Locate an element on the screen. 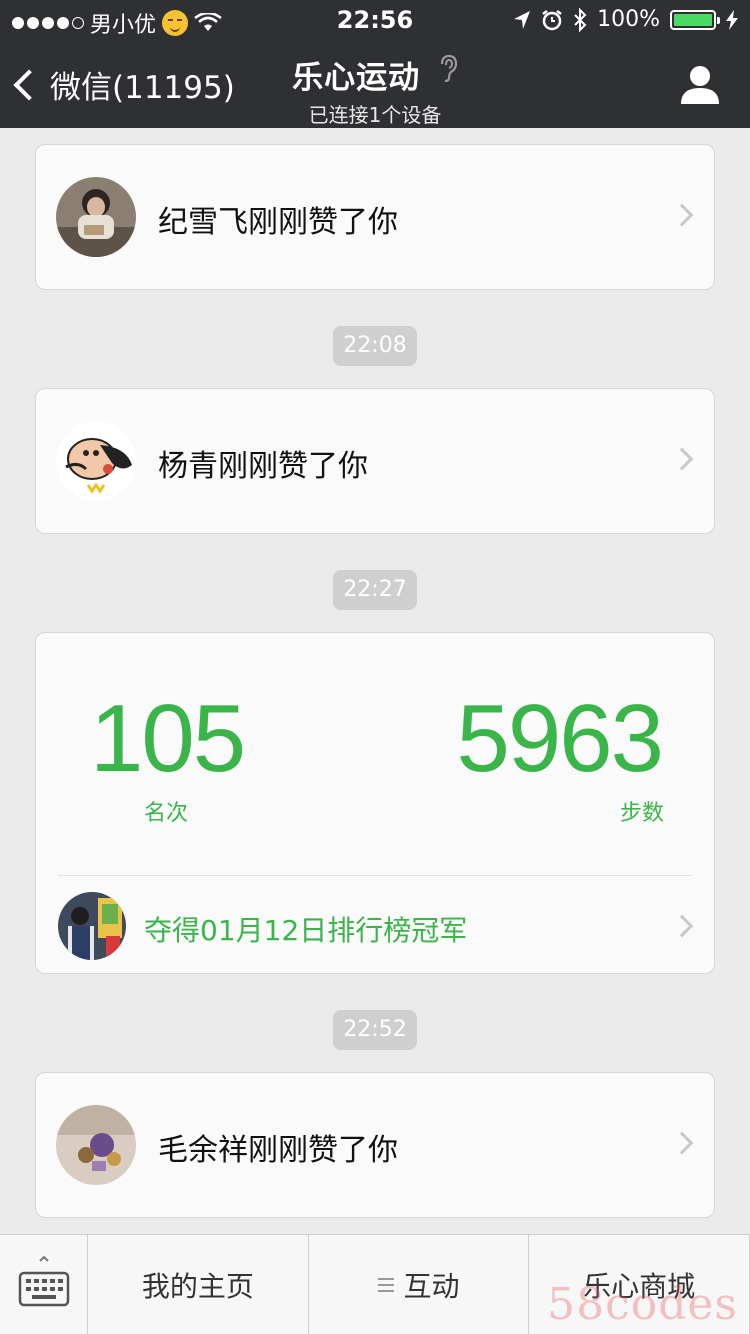  like-text: 毛余祥刚刚赞了你 is located at coordinates (278, 1150).